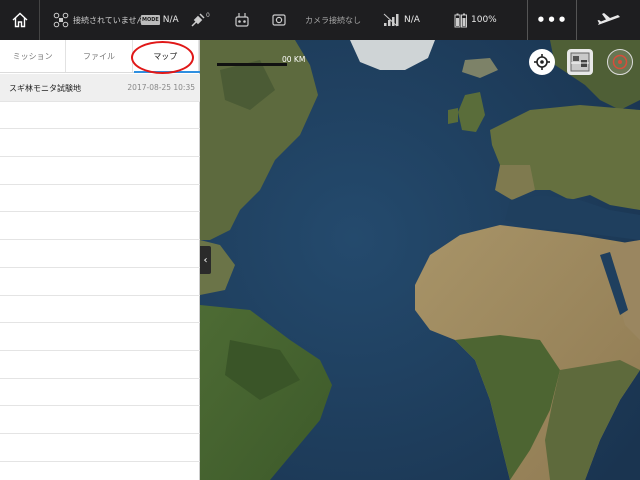 Image resolution: width=640 pixels, height=480 pixels. Describe the element at coordinates (552, 20) in the screenshot. I see `more-button: •••` at that location.